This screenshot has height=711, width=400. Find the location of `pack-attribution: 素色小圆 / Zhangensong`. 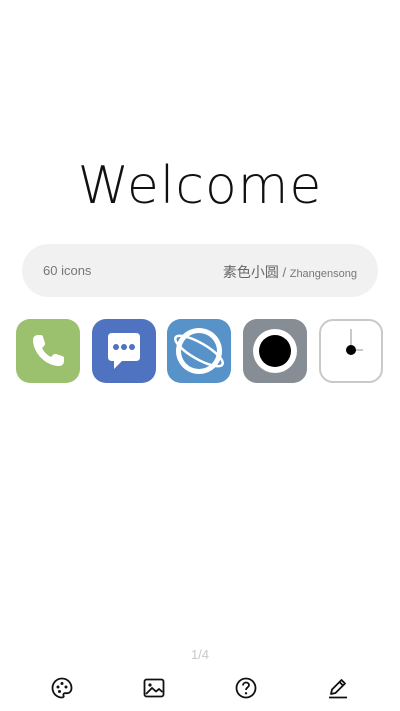

pack-attribution: 素色小圆 / Zhangensong is located at coordinates (290, 272).